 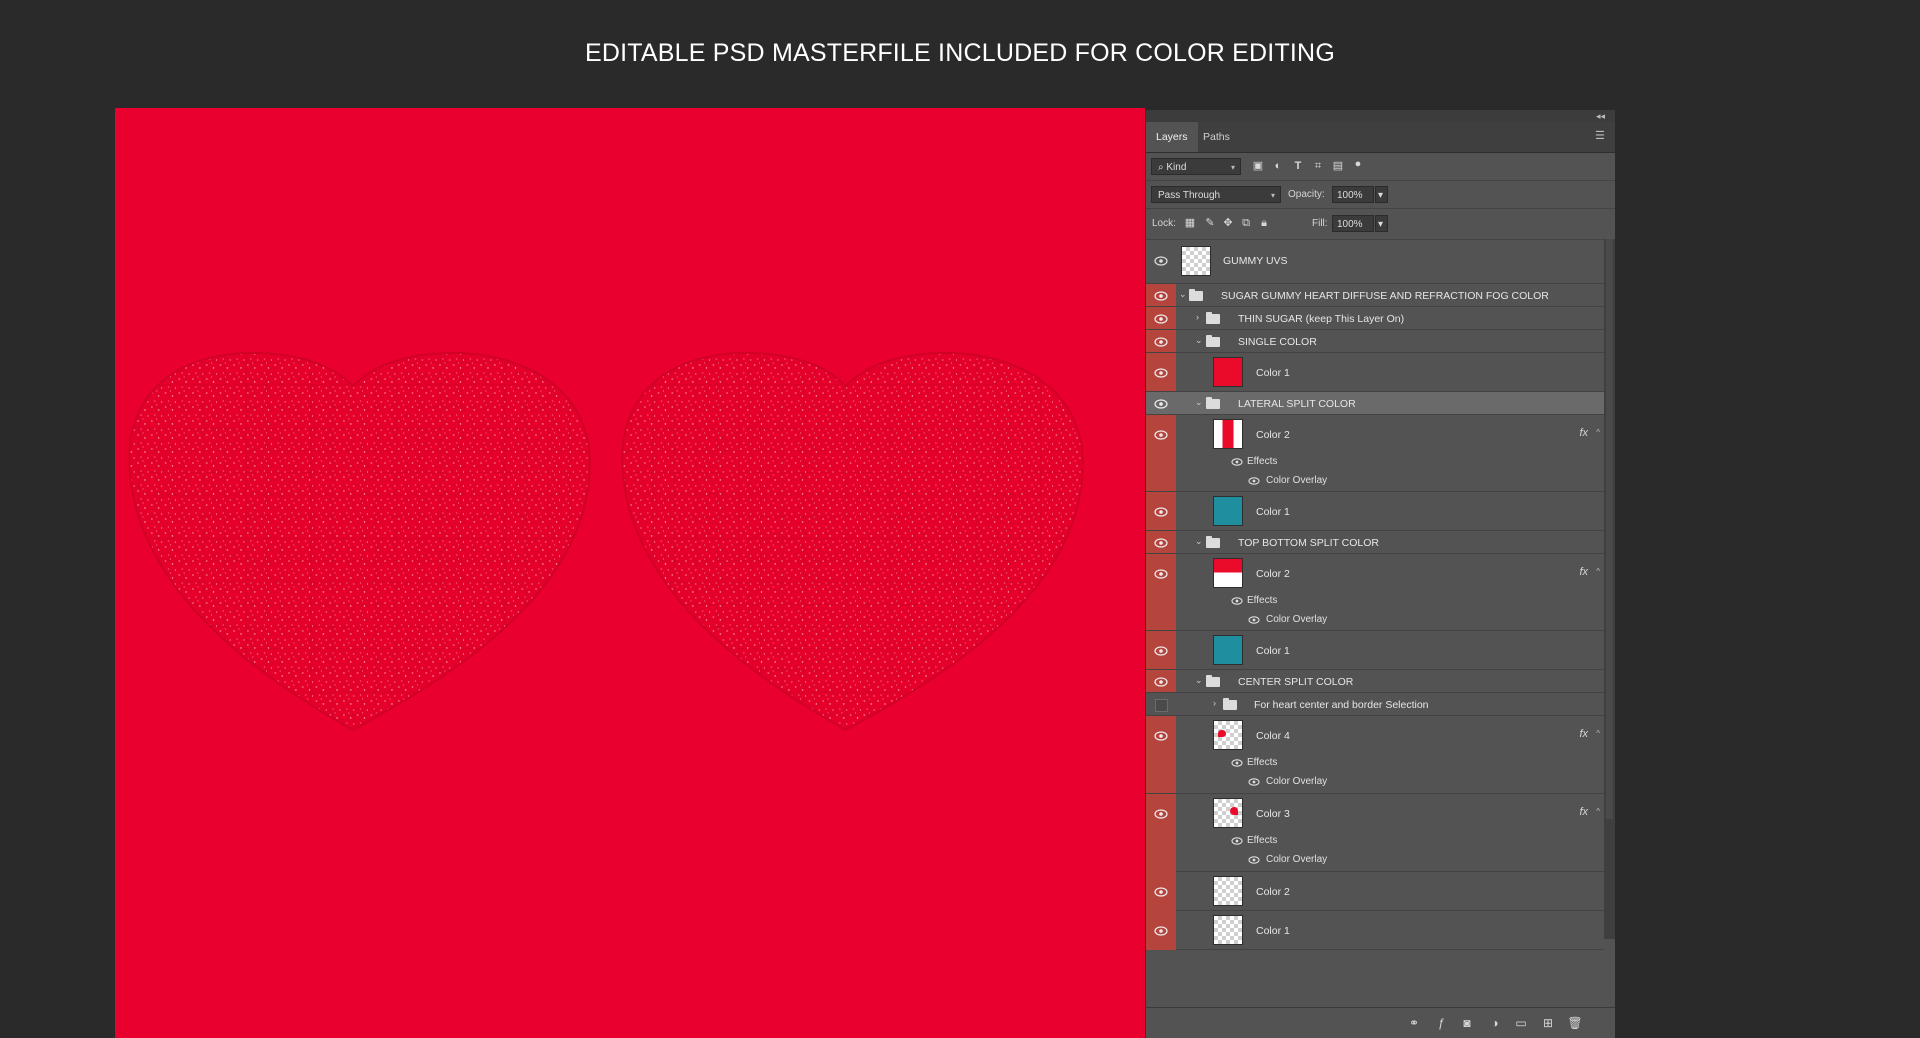 I want to click on filter-pixel-icon: ▣, so click(x=1258, y=166).